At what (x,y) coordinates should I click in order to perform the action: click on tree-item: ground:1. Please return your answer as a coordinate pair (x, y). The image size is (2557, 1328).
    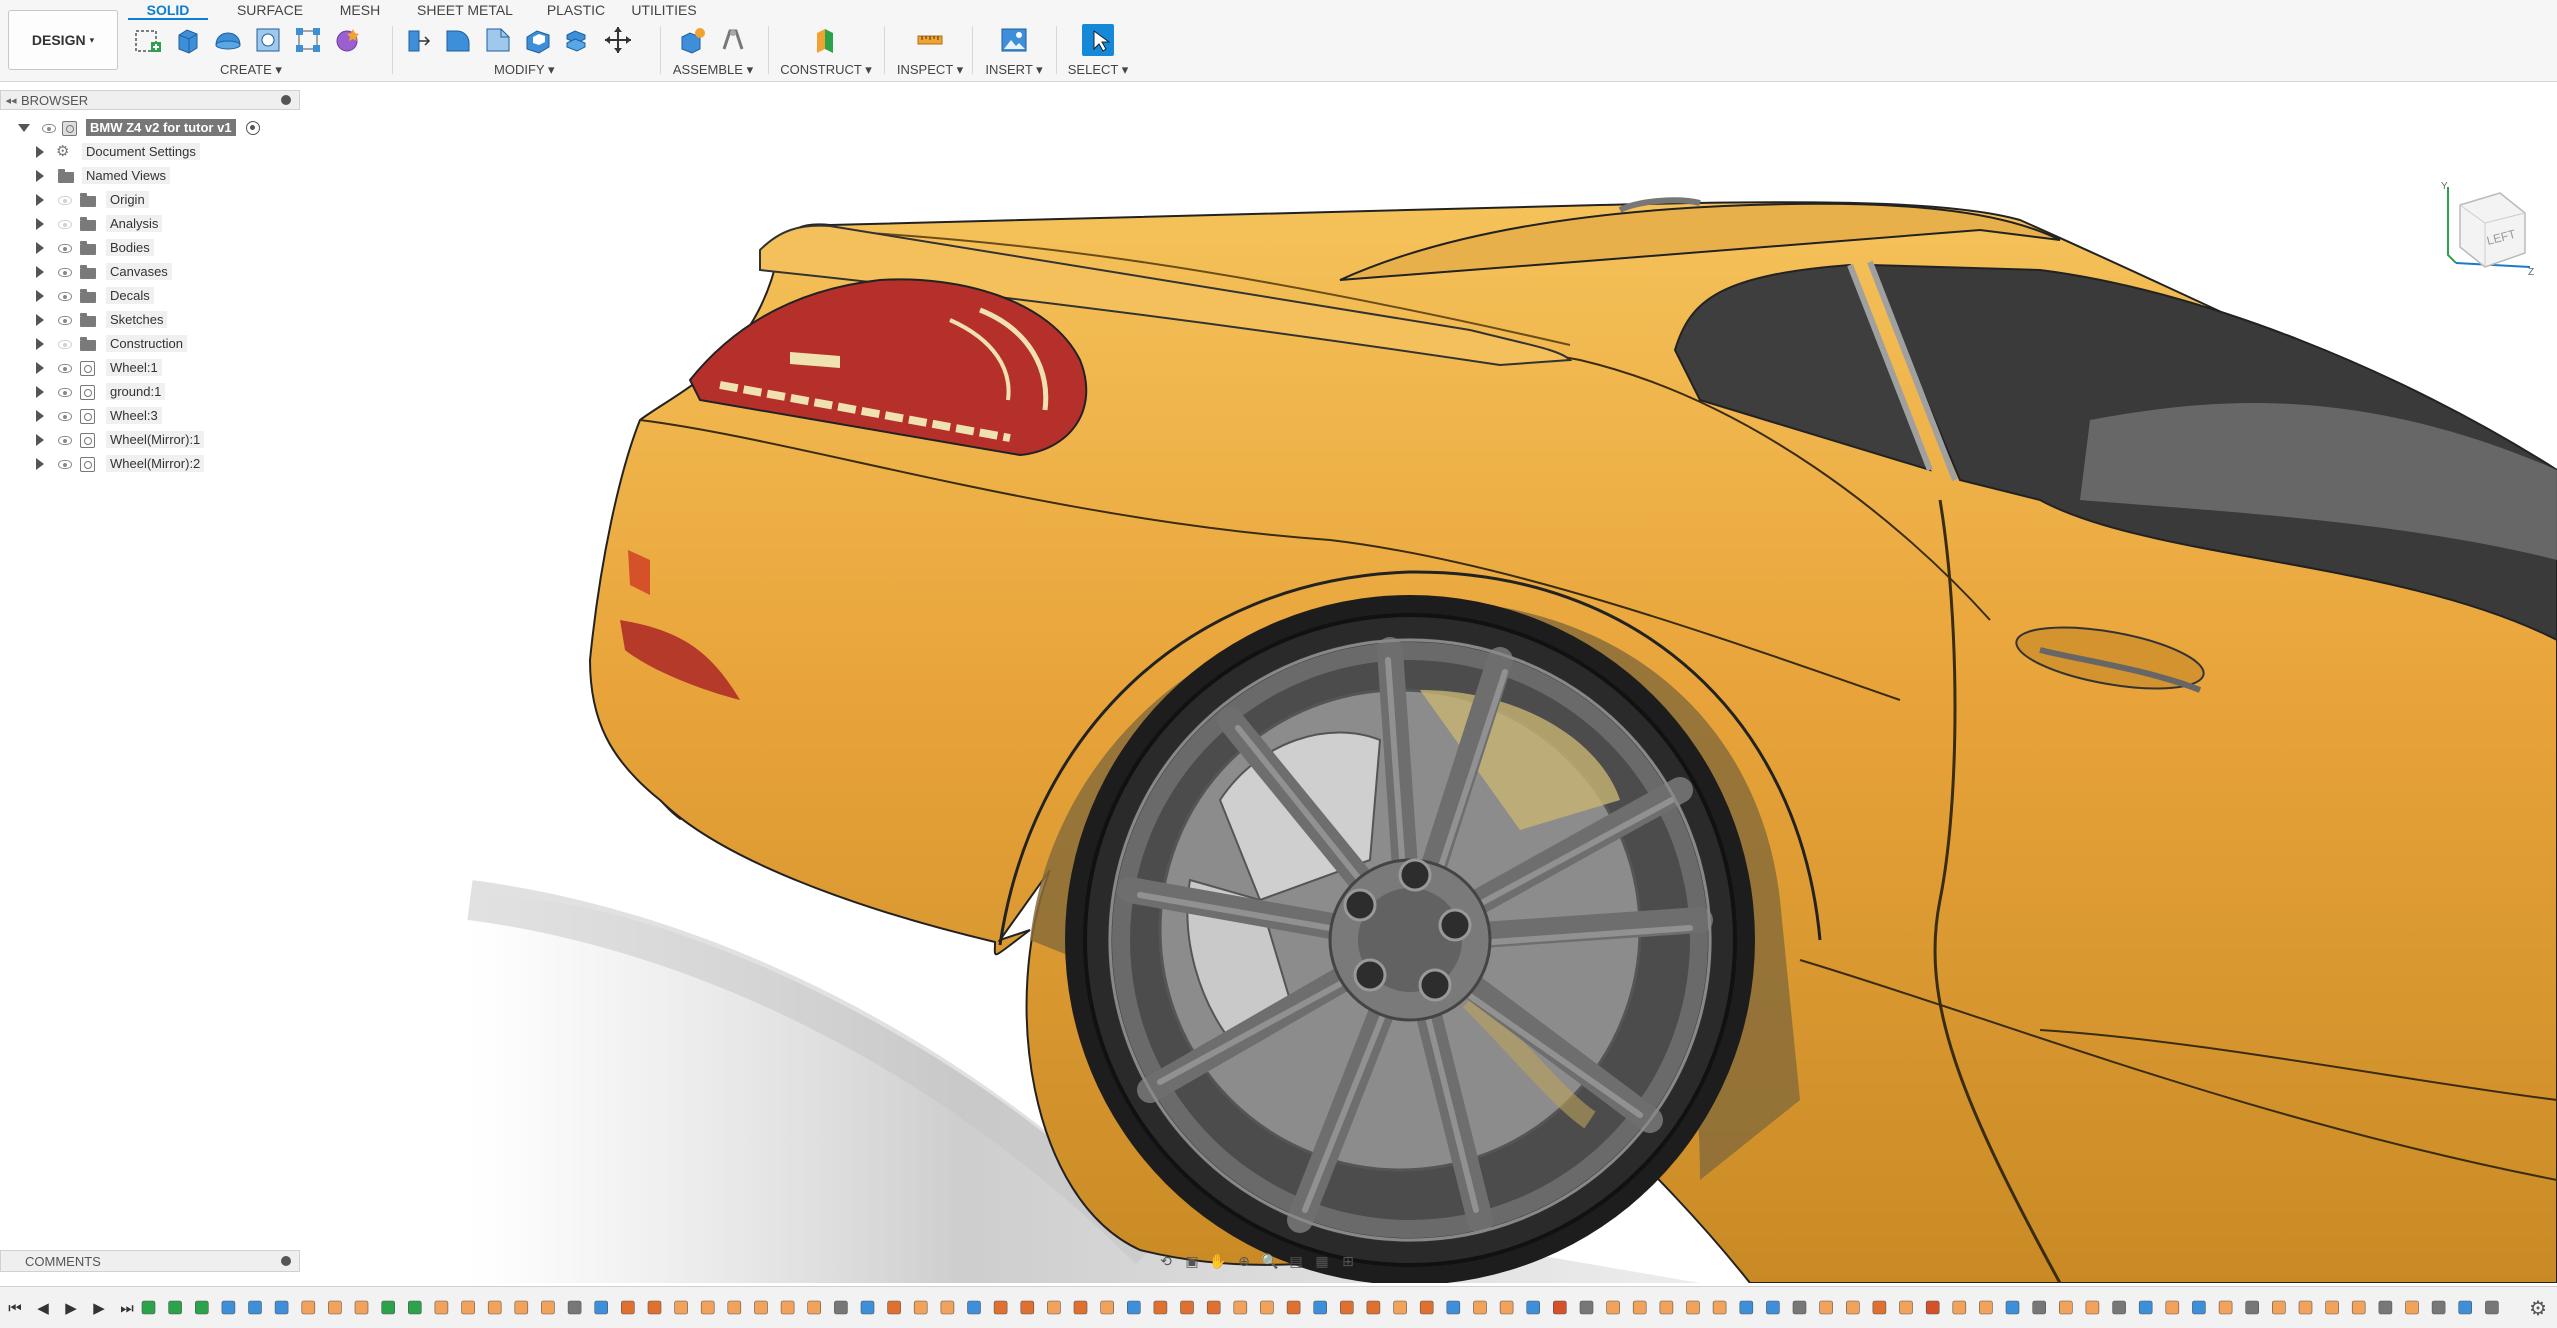
    Looking at the image, I should click on (150, 392).